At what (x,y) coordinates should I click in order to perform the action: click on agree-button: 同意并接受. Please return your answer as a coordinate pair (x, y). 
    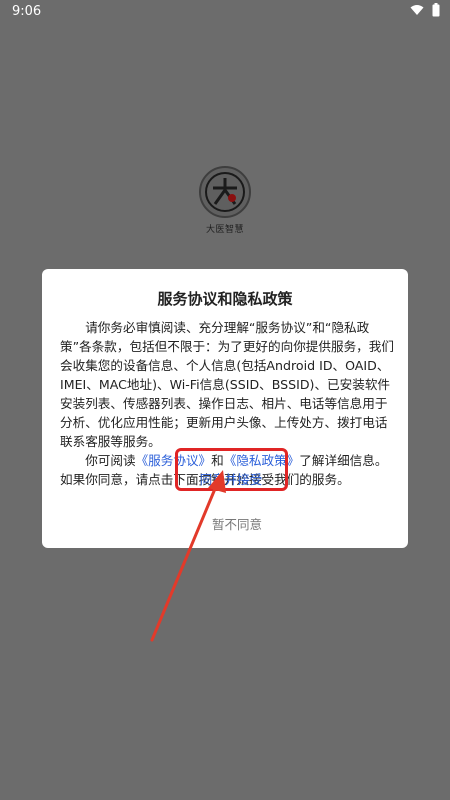
    Looking at the image, I should click on (231, 478).